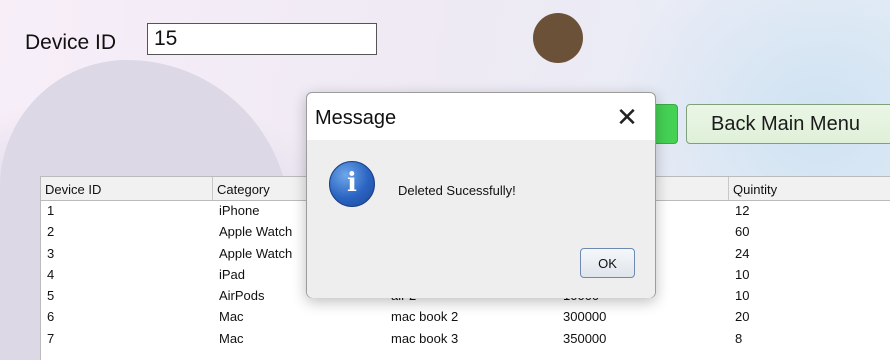 The width and height of the screenshot is (890, 360). I want to click on table-cell: 4, so click(51, 274).